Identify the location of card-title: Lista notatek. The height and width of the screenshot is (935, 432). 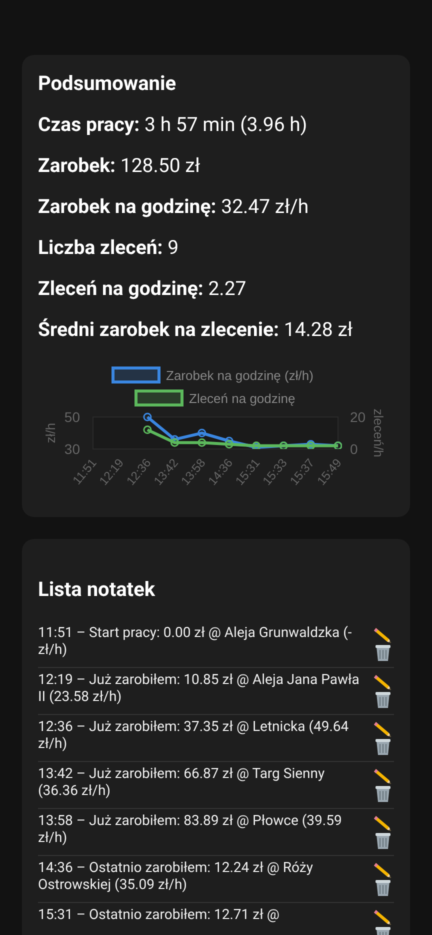
(97, 589).